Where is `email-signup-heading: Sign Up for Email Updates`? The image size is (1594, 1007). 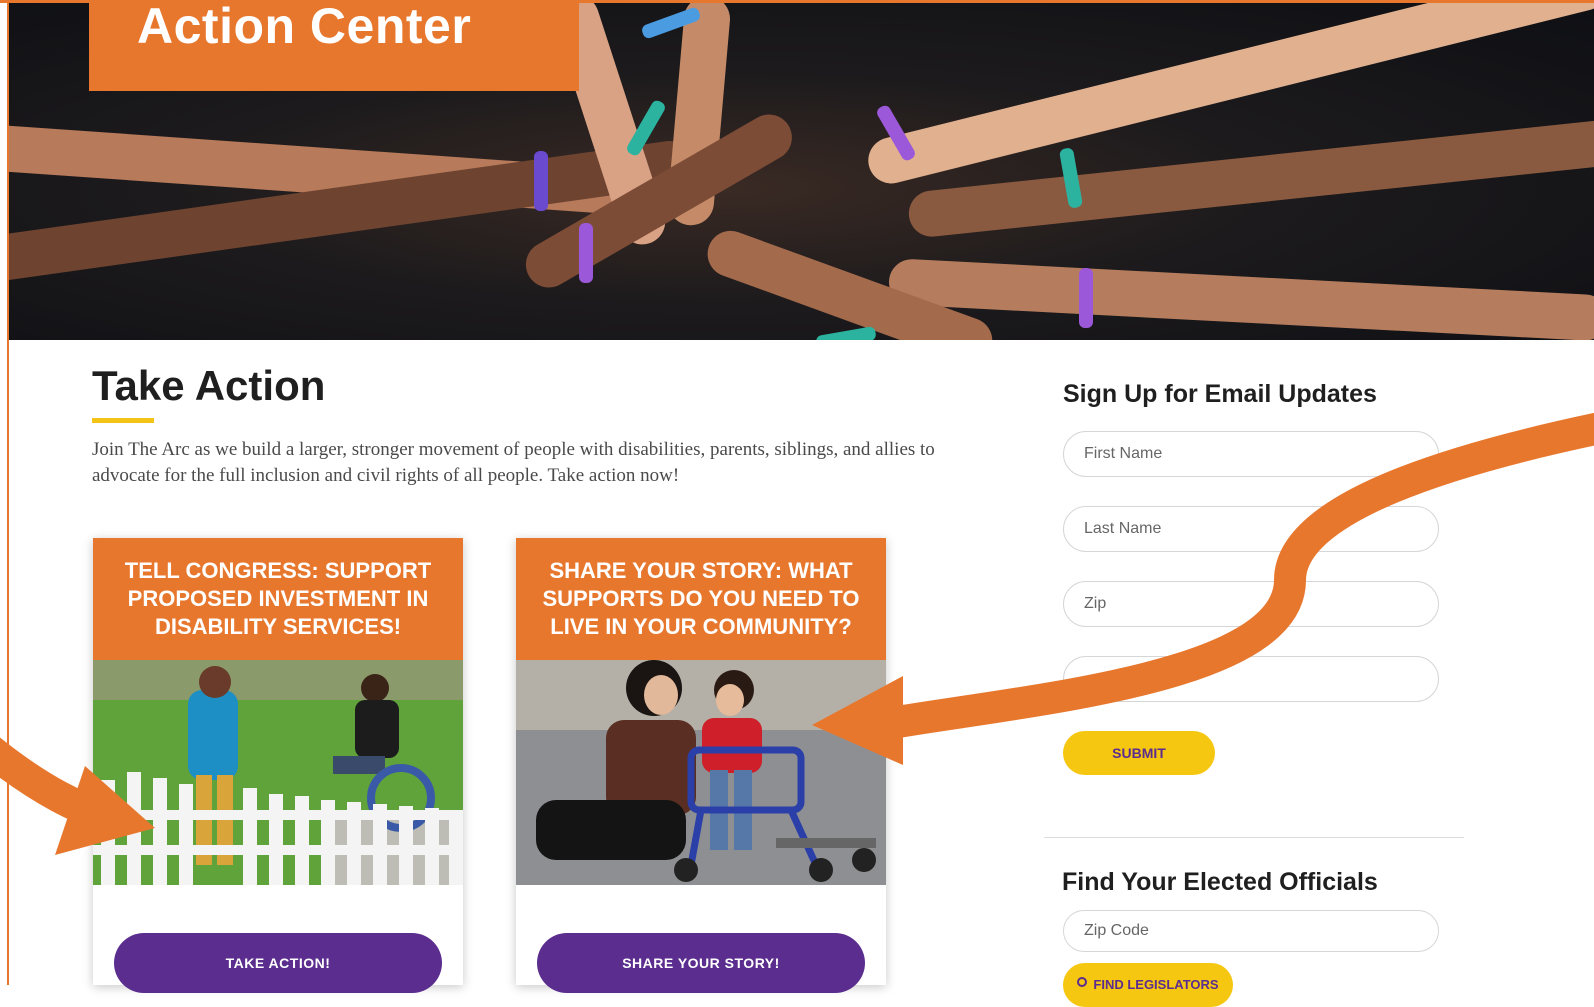
email-signup-heading: Sign Up for Email Updates is located at coordinates (1220, 394).